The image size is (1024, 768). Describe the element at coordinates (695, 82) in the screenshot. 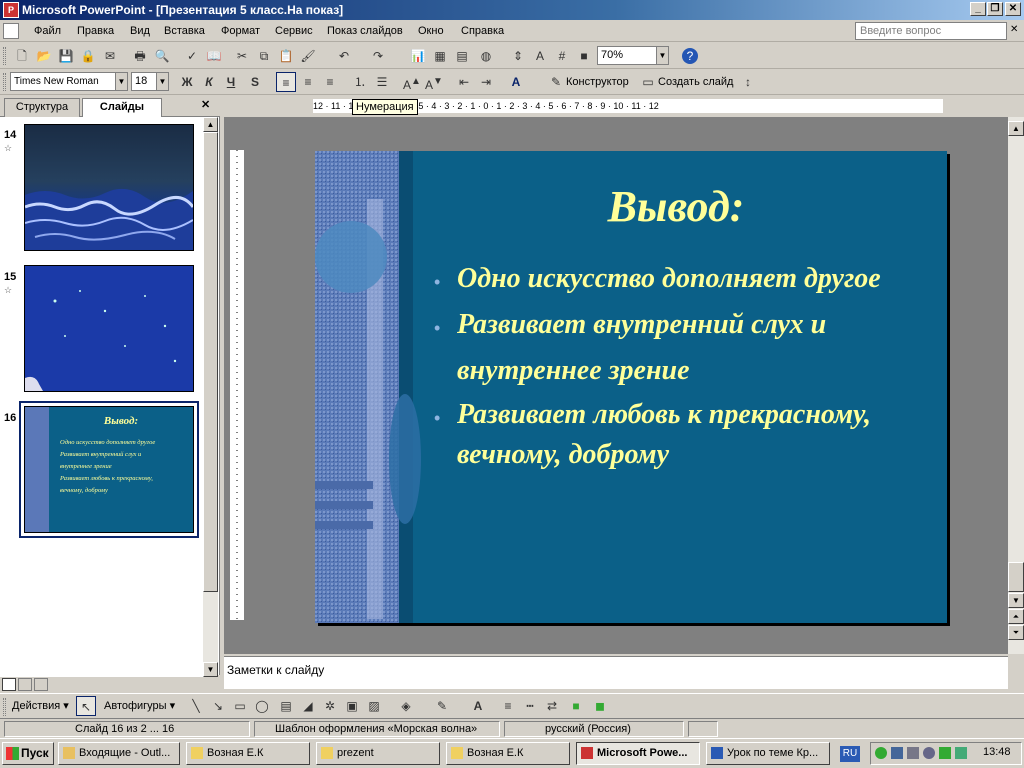

I see `new-slide-button: Создать слайд` at that location.